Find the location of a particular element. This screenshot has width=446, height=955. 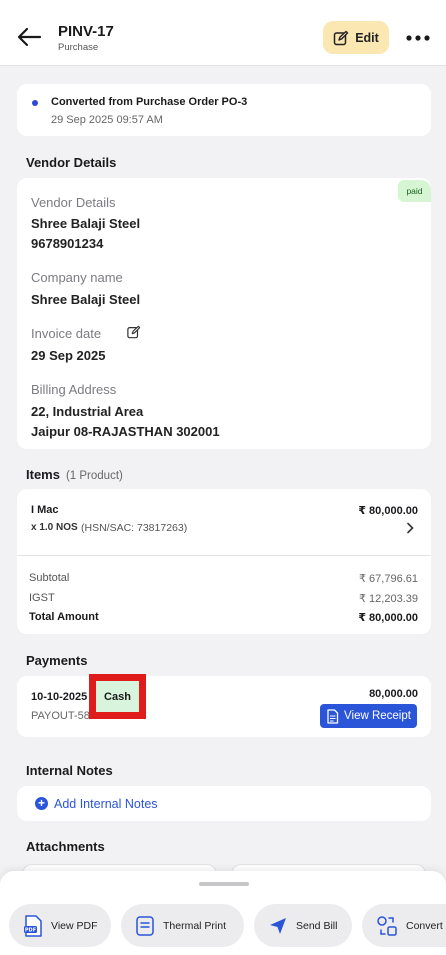

payment-amount: 80,000.00 is located at coordinates (393, 694).